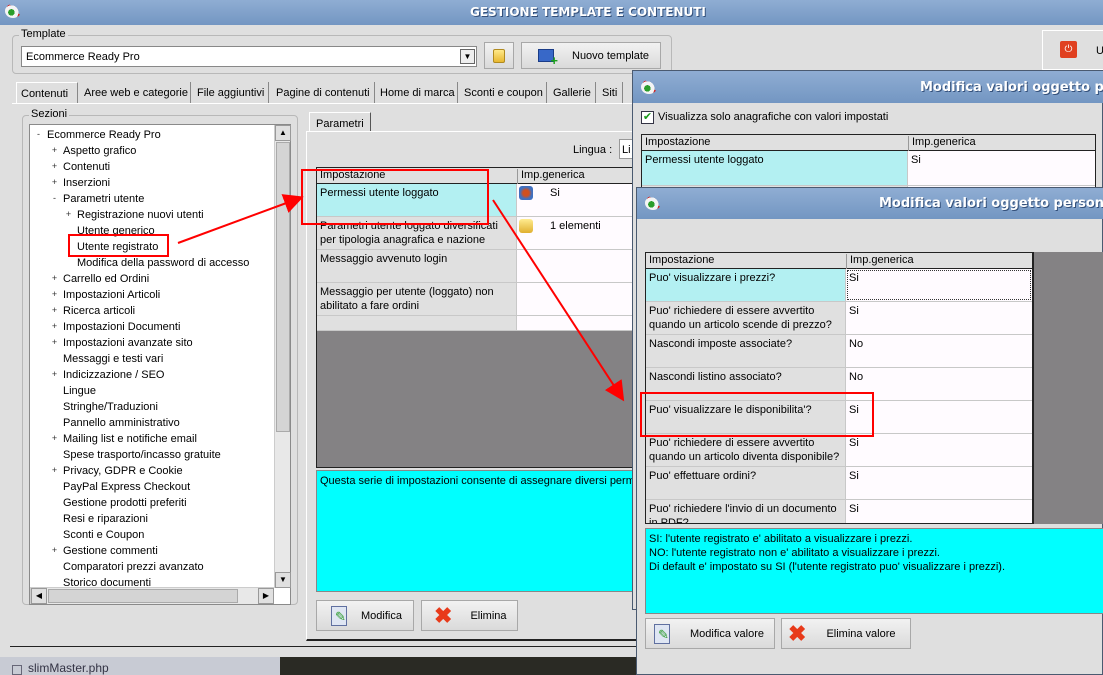 Image resolution: width=1103 pixels, height=675 pixels. Describe the element at coordinates (757, 414) in the screenshot. I see `annotation-box-dialog` at that location.